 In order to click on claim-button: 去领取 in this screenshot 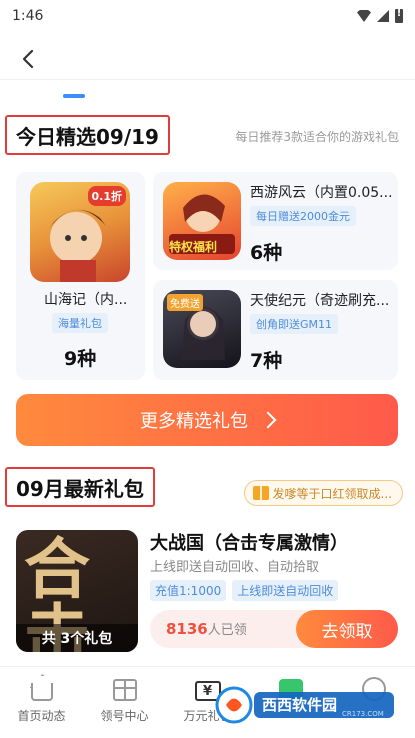, I will do `click(347, 629)`.